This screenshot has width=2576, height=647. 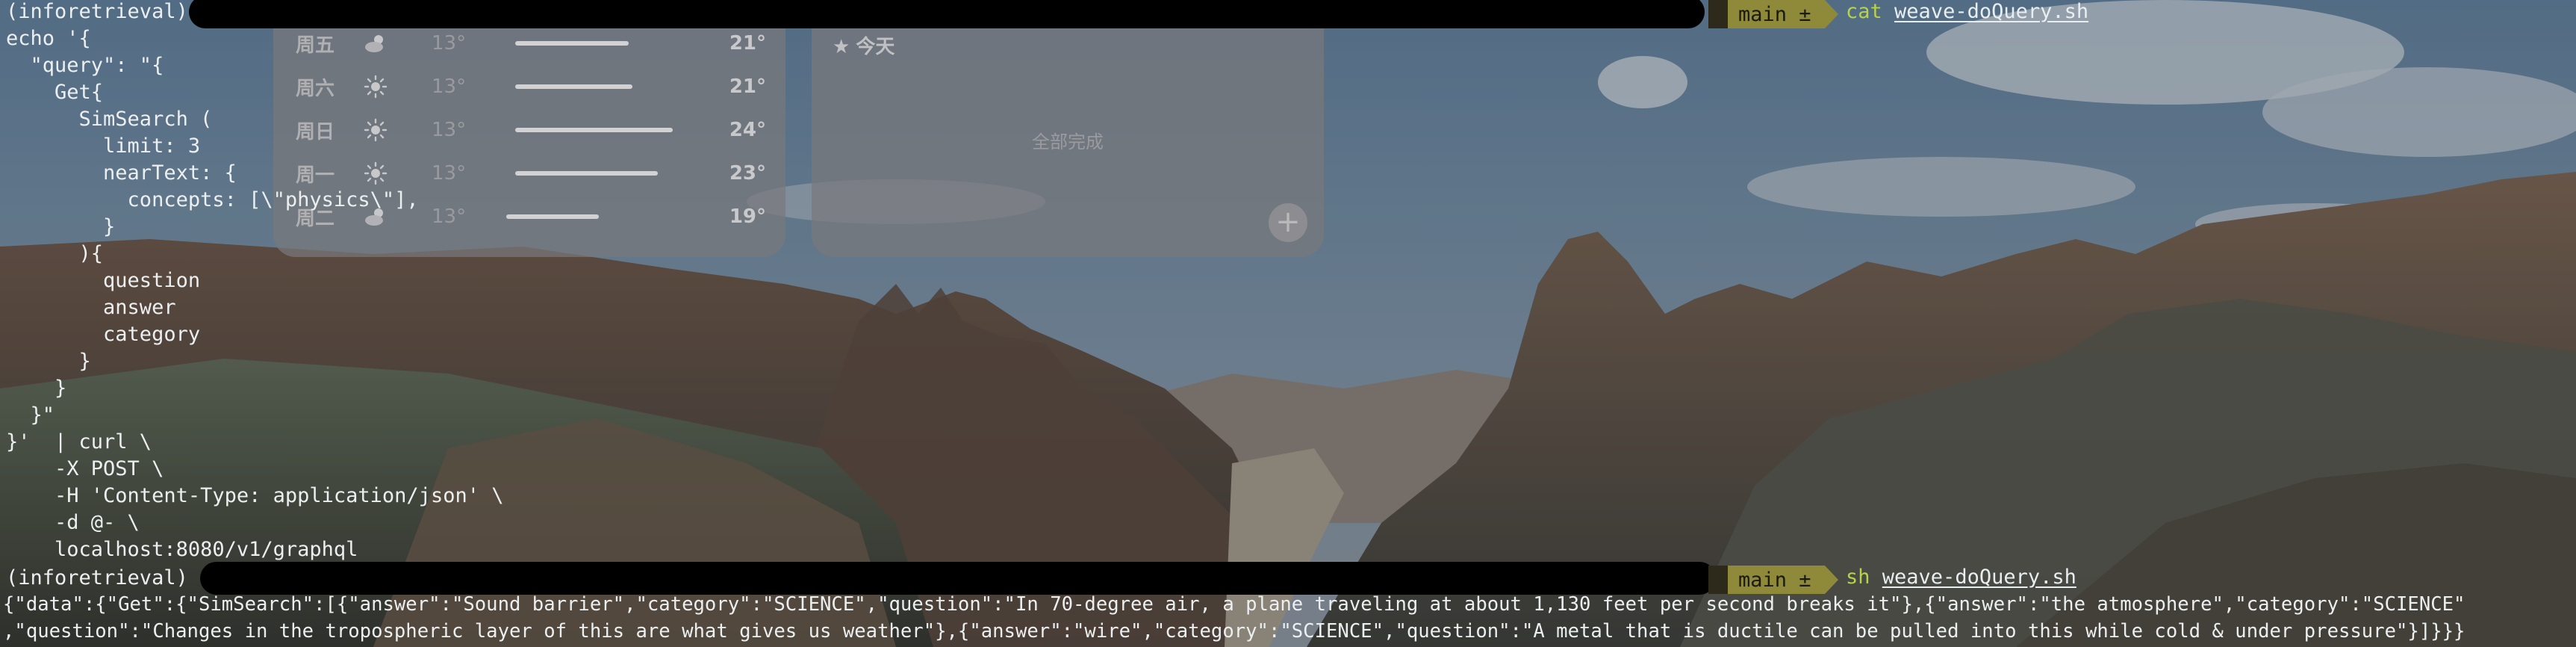 I want to click on command-line-sh: sh weave-doQuery.sh, so click(x=1961, y=577).